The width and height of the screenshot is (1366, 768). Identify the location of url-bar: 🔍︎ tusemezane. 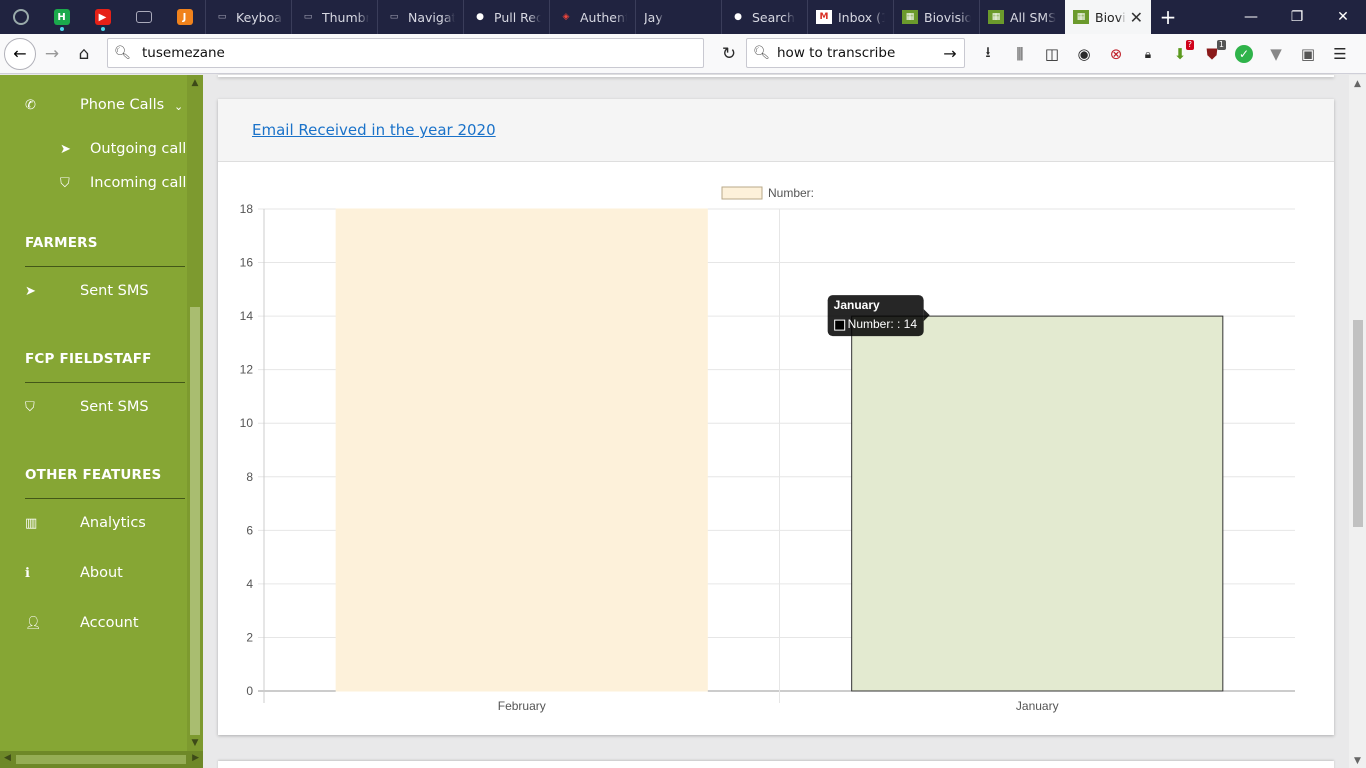
(405, 53).